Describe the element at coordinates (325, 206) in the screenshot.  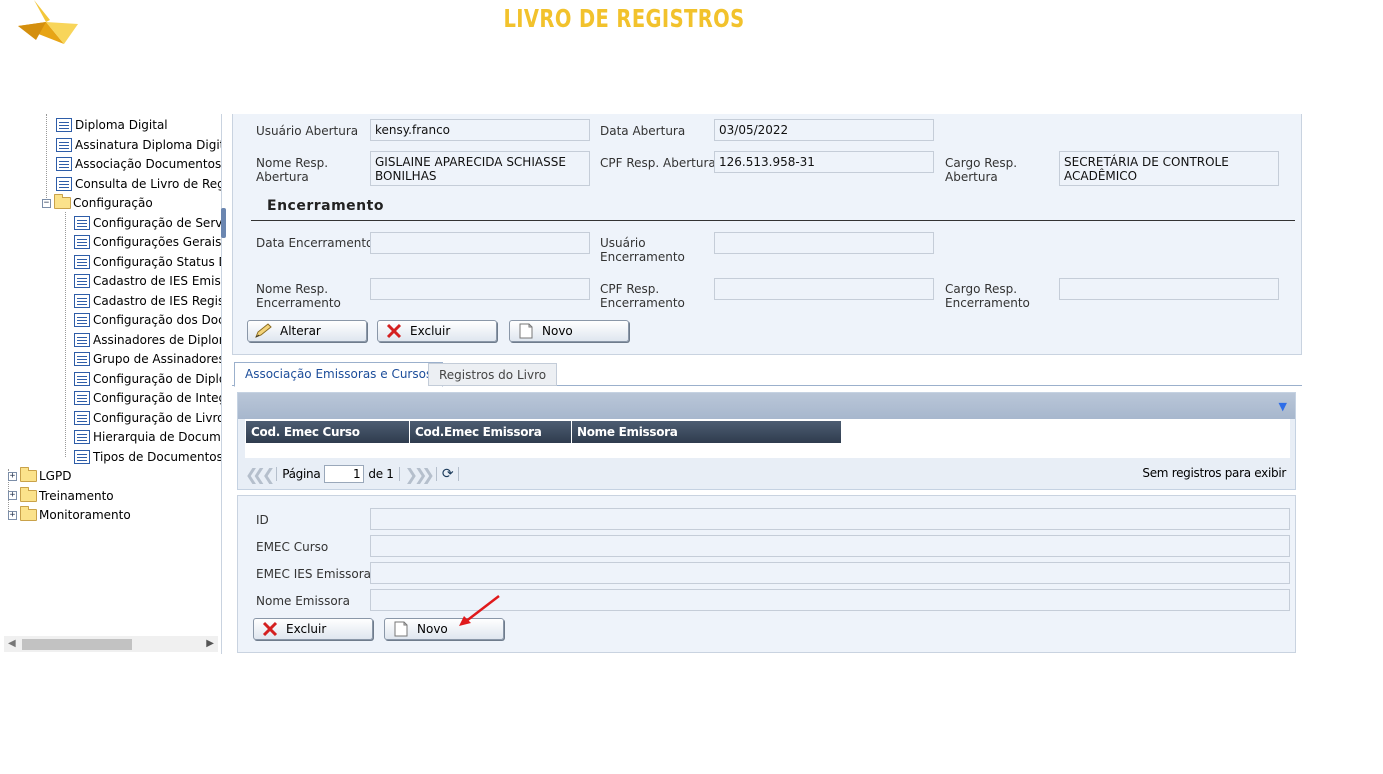
I see `encerramento-section-title: Encerramento` at that location.